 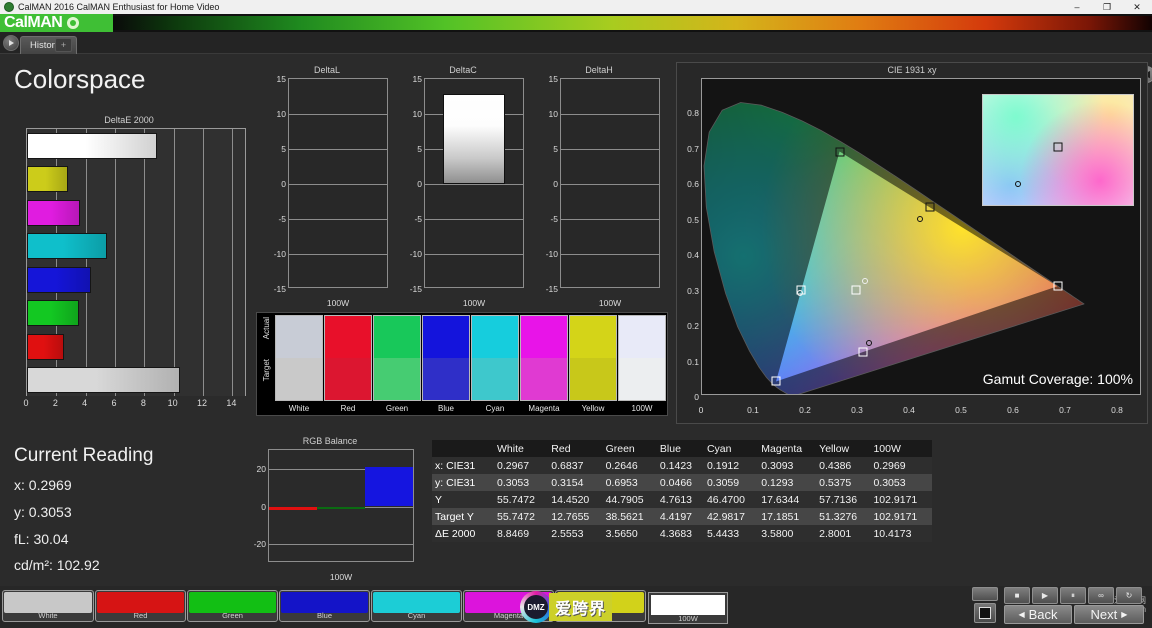 I want to click on table-cell: 10.4173, so click(x=892, y=533).